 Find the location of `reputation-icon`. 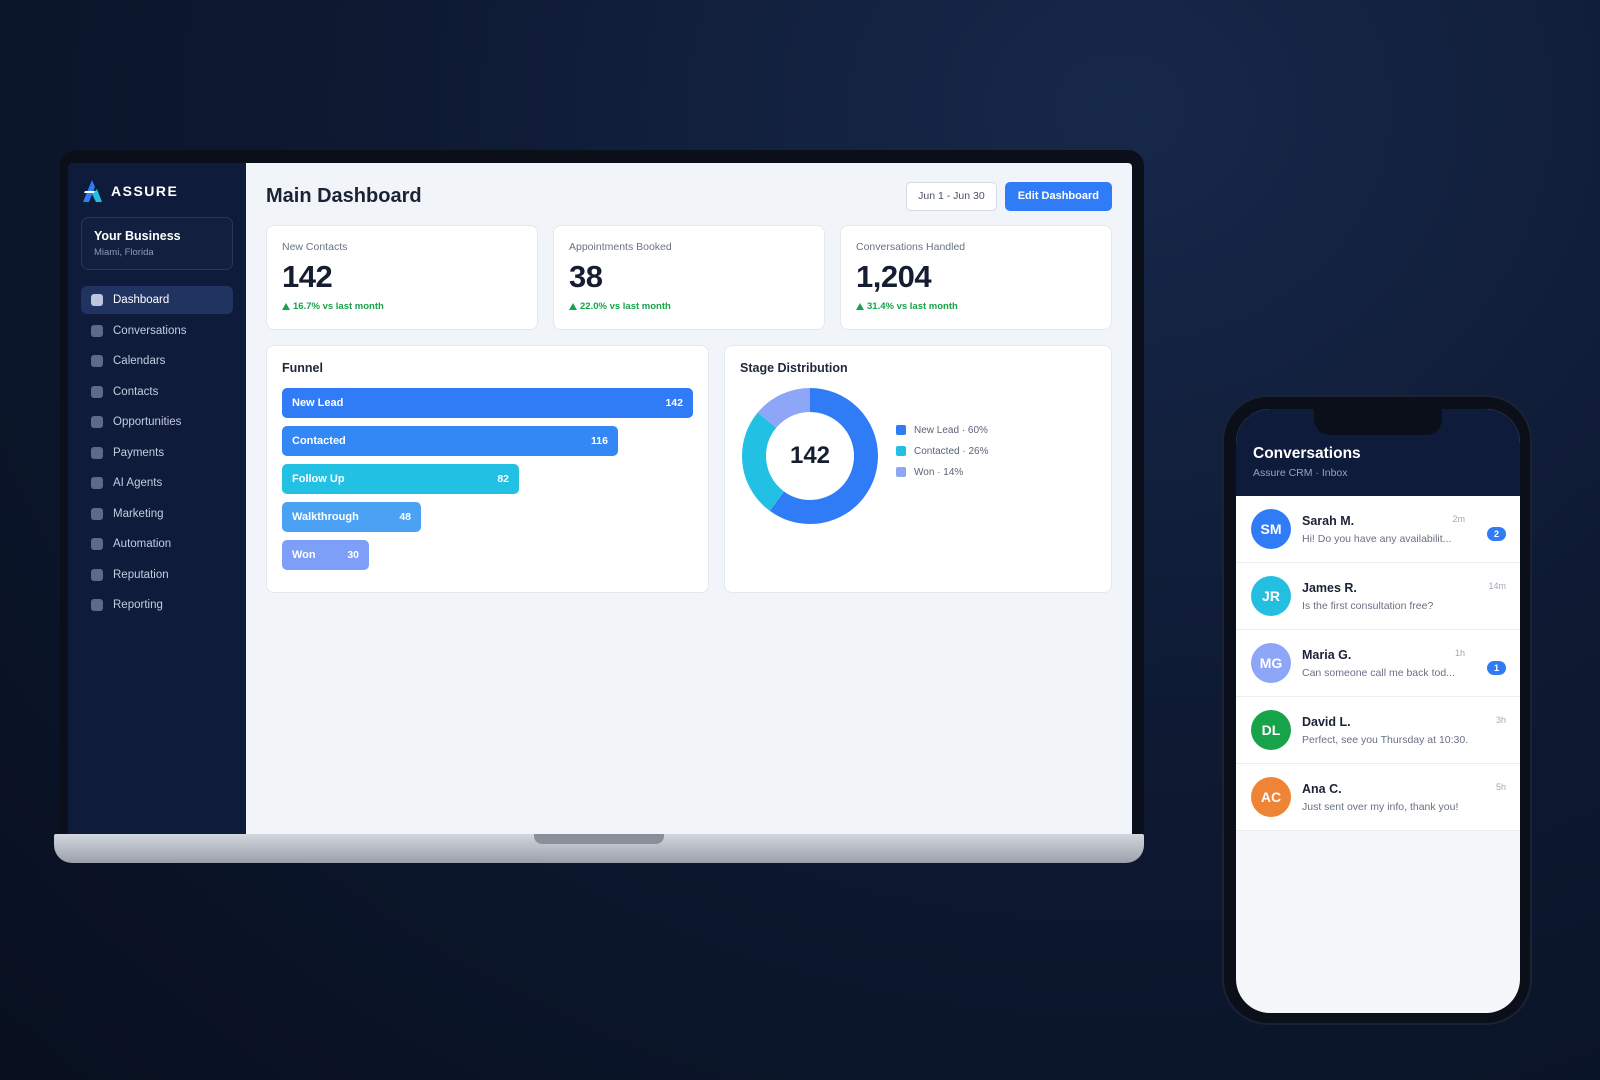

reputation-icon is located at coordinates (97, 574).